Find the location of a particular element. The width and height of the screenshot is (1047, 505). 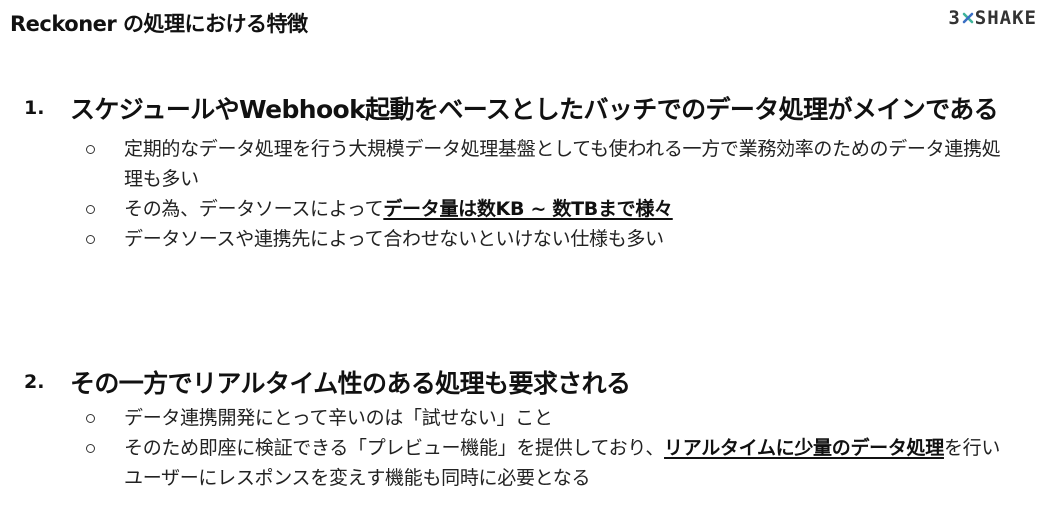

sub-text: データ連携開発にとって辛いのは「試せない」こと is located at coordinates (338, 418).